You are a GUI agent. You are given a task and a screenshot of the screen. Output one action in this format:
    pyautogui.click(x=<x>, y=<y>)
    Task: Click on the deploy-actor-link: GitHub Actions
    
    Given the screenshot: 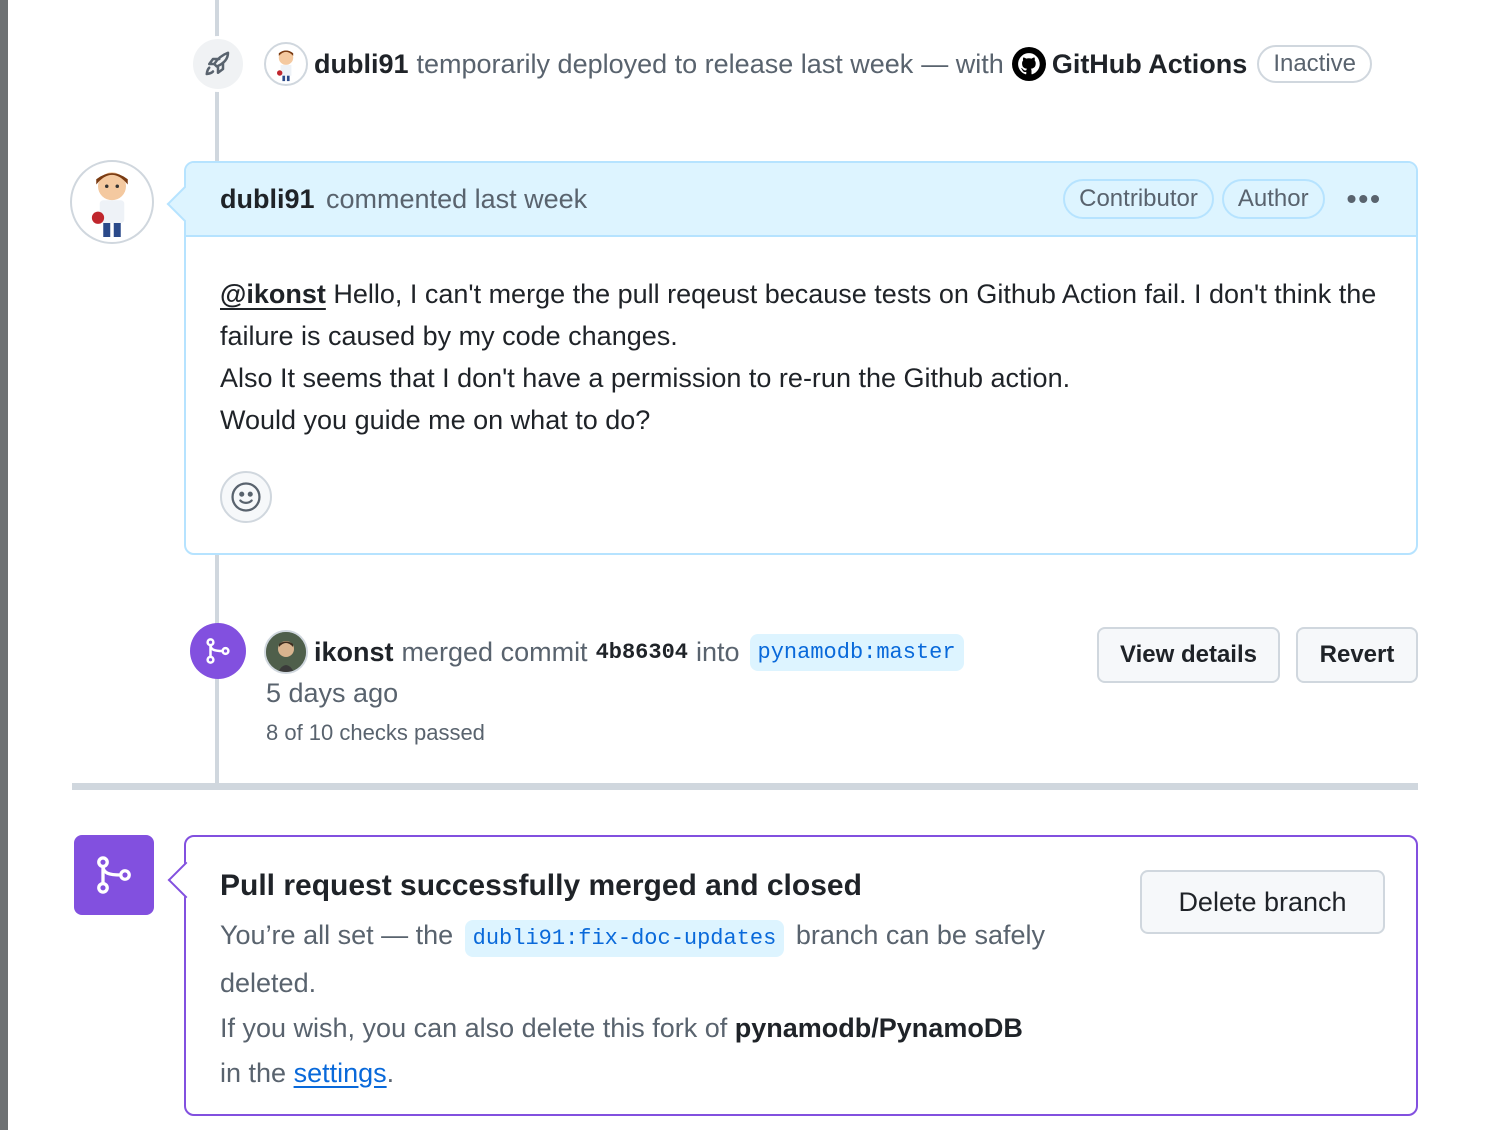 What is the action you would take?
    pyautogui.click(x=1150, y=64)
    